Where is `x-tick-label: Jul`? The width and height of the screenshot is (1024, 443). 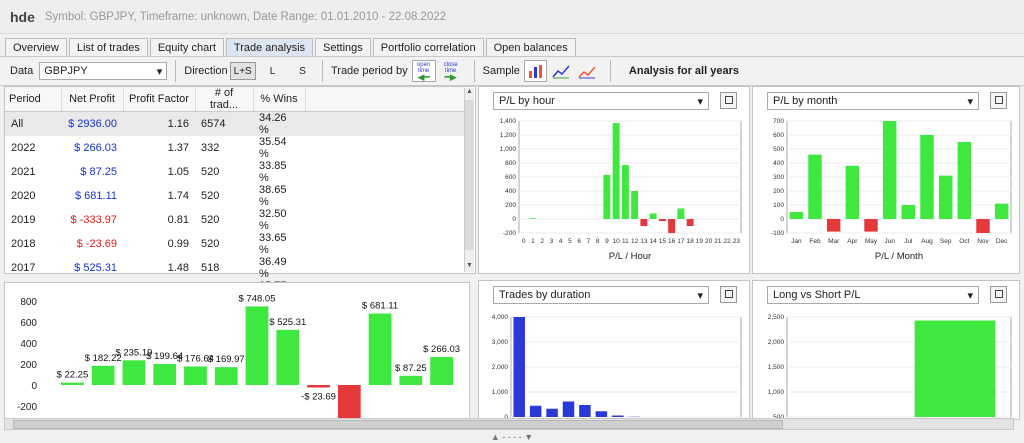
x-tick-label: Jul is located at coordinates (908, 241).